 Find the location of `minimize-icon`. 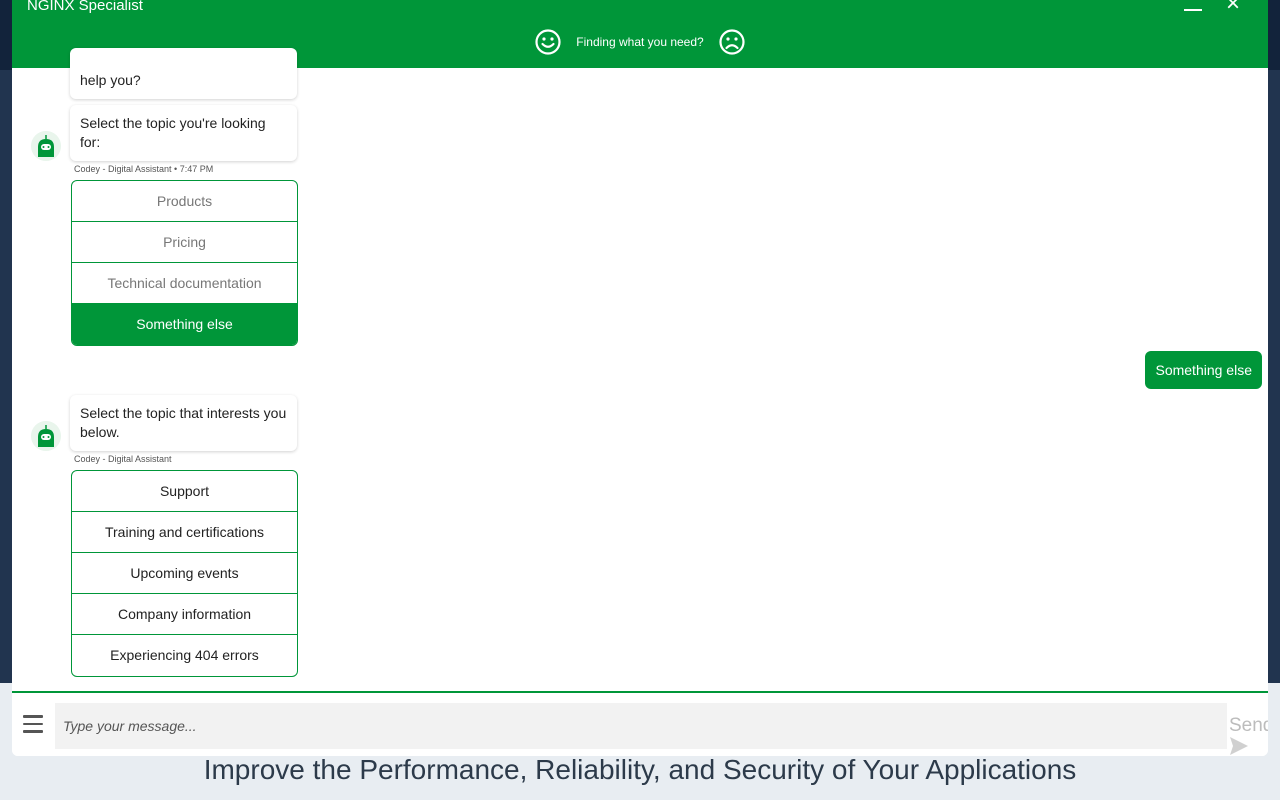

minimize-icon is located at coordinates (1194, 14).